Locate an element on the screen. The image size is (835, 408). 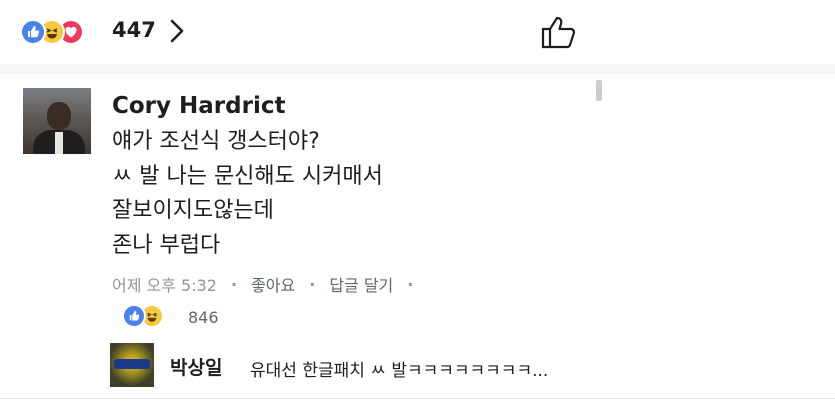
reply-author-avatar is located at coordinates (132, 365).